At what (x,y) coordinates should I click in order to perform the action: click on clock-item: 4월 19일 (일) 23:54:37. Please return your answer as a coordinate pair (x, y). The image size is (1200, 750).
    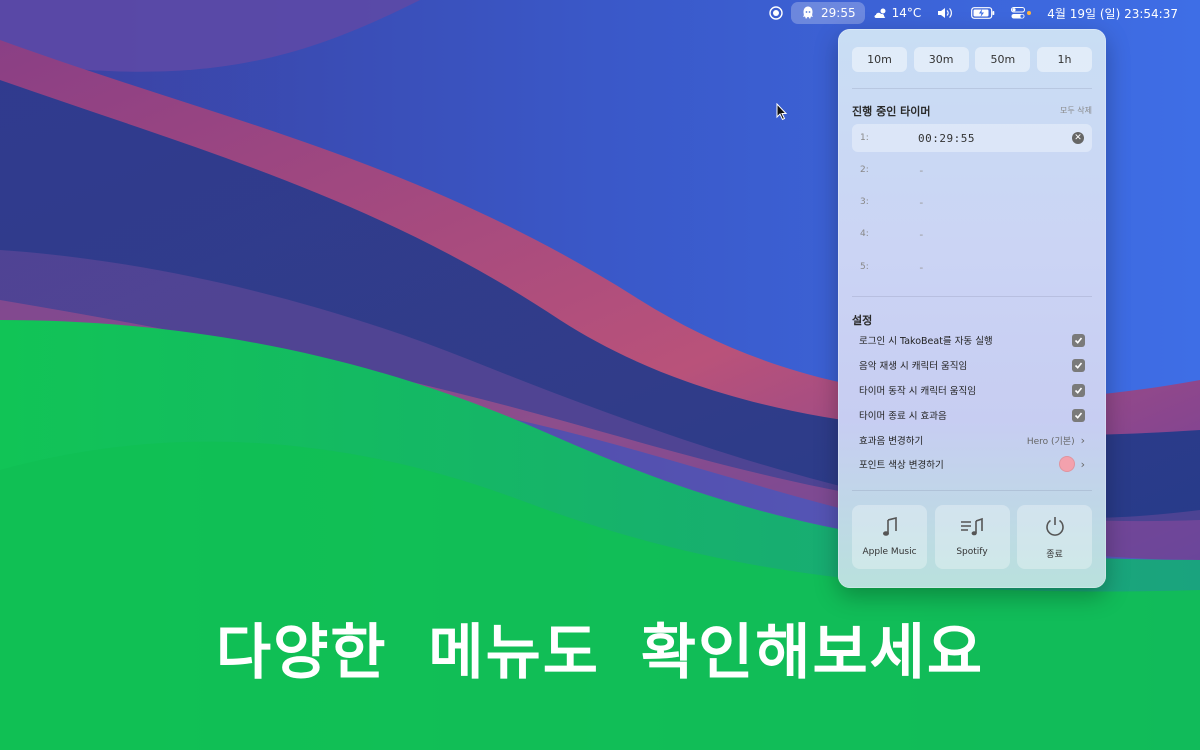
    Looking at the image, I should click on (1112, 13).